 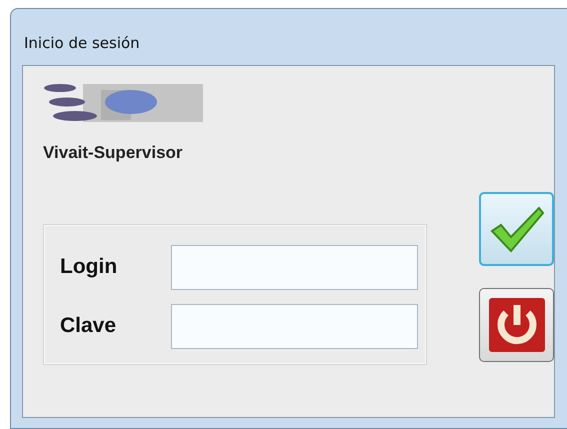 What do you see at coordinates (89, 267) in the screenshot?
I see `field-label: Login` at bounding box center [89, 267].